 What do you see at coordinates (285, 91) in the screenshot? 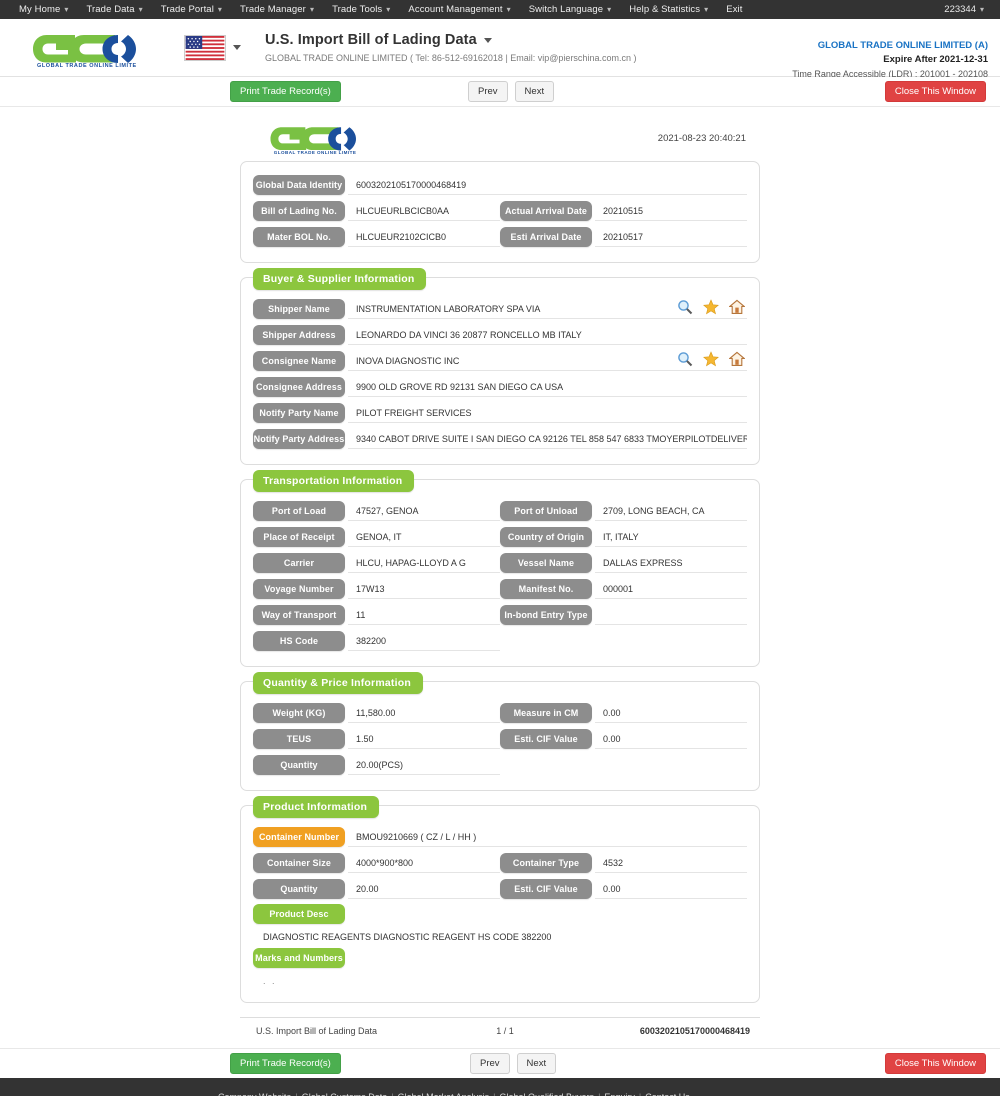
I see `print-trade-records-button: Print Trade Record(s)` at bounding box center [285, 91].